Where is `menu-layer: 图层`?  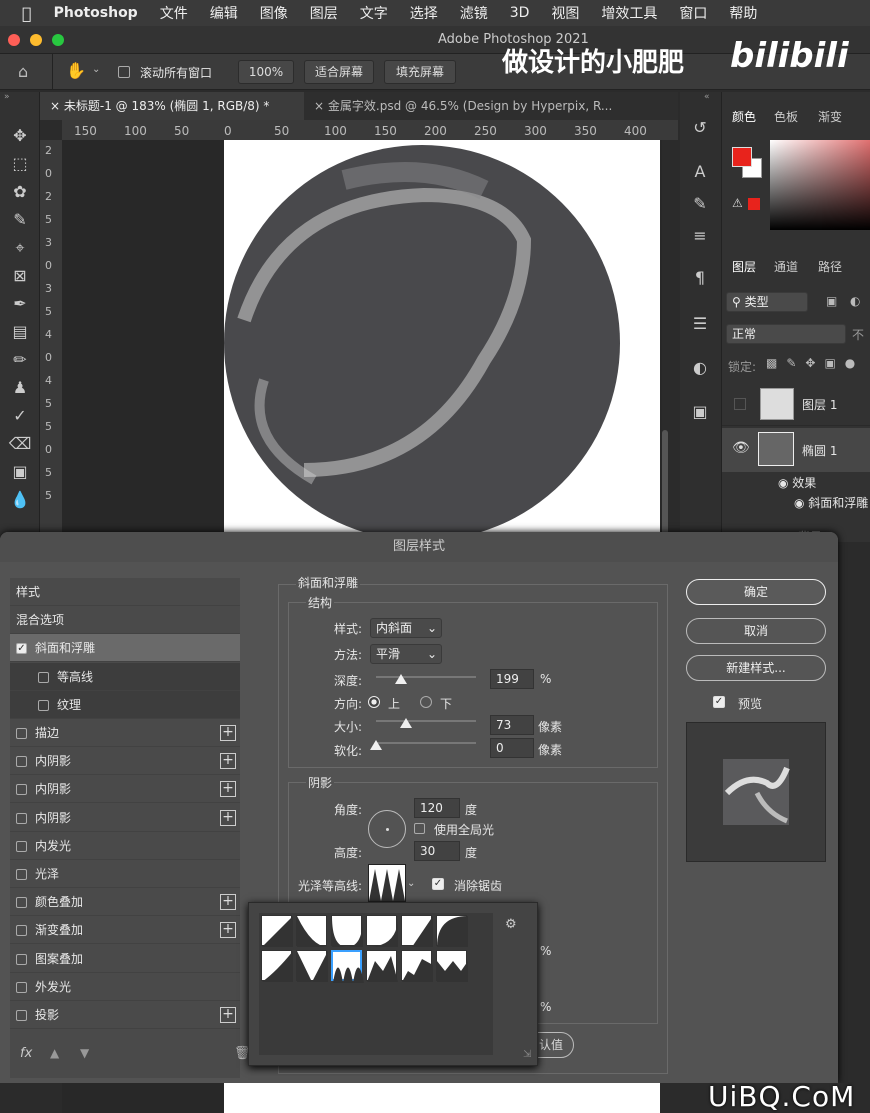 menu-layer: 图层 is located at coordinates (324, 13).